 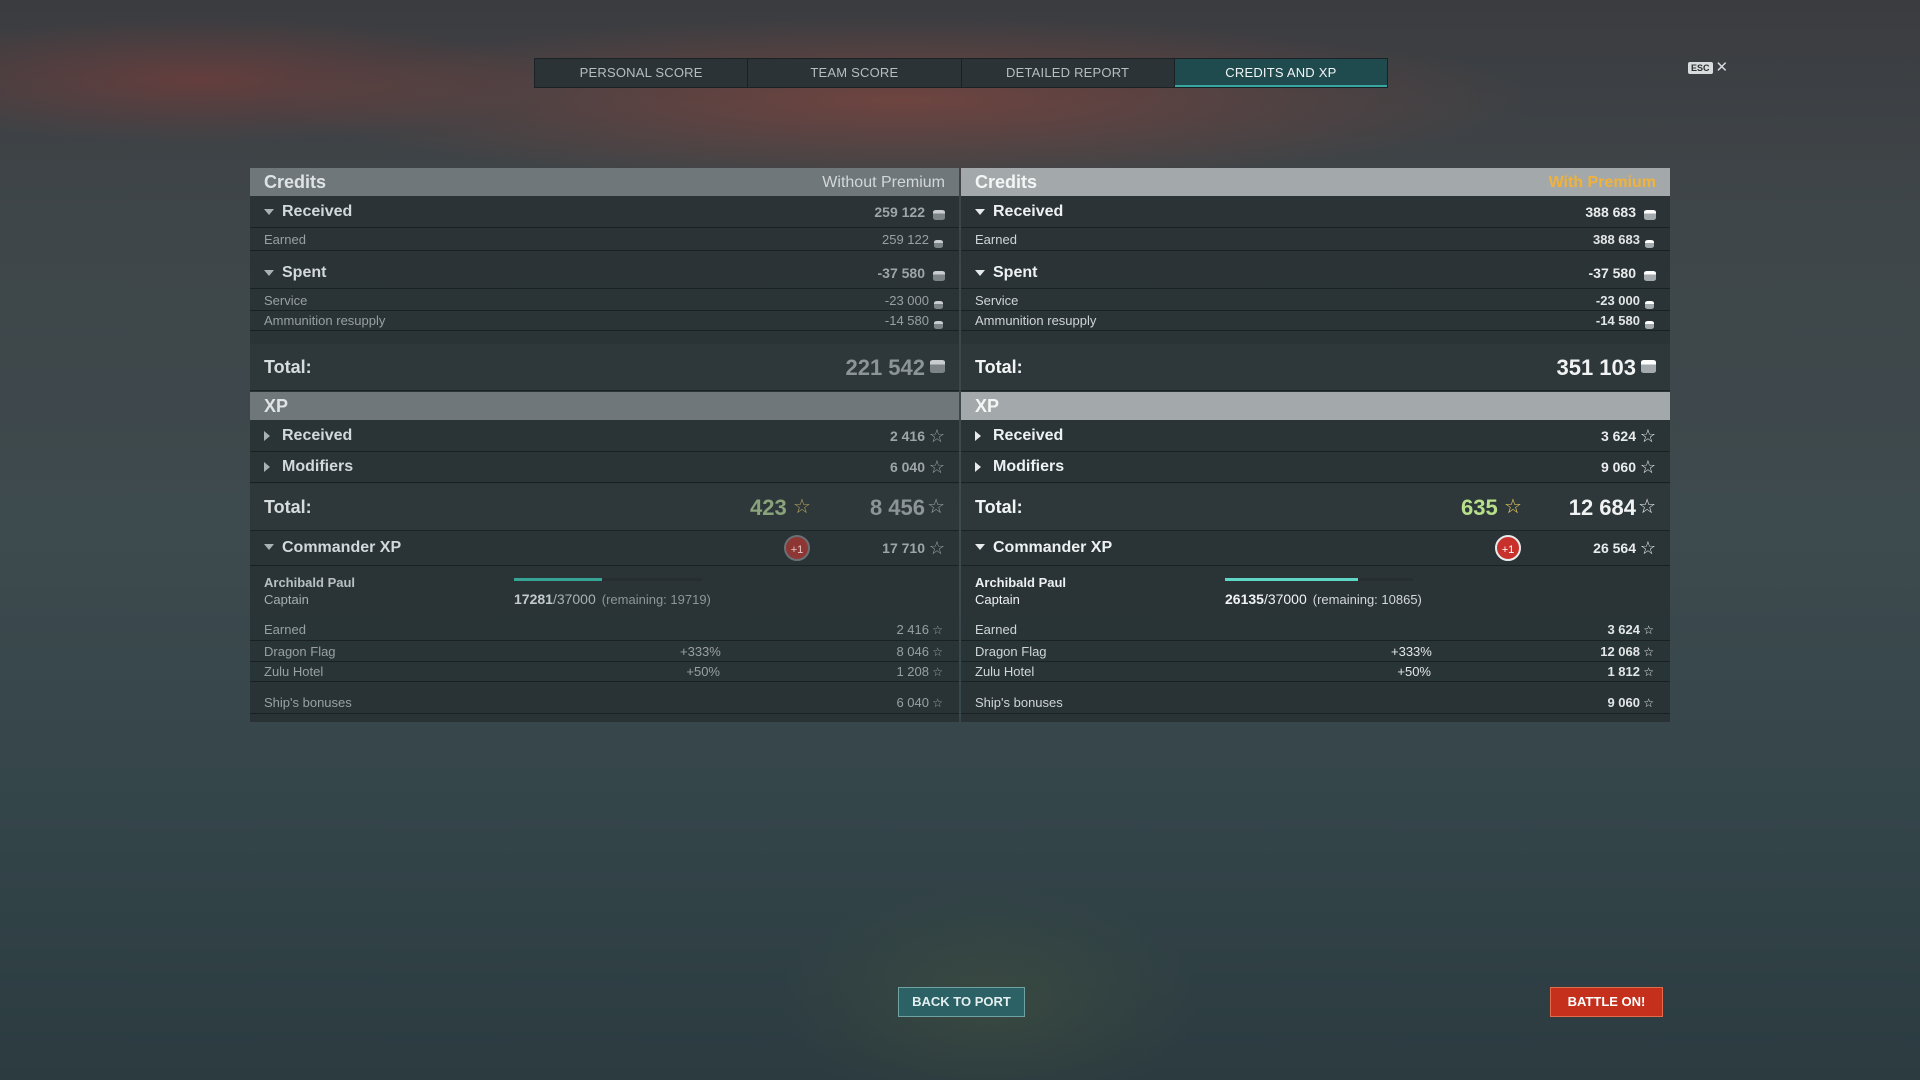 What do you see at coordinates (604, 182) in the screenshot?
I see `credits-header: Credits Without Premium` at bounding box center [604, 182].